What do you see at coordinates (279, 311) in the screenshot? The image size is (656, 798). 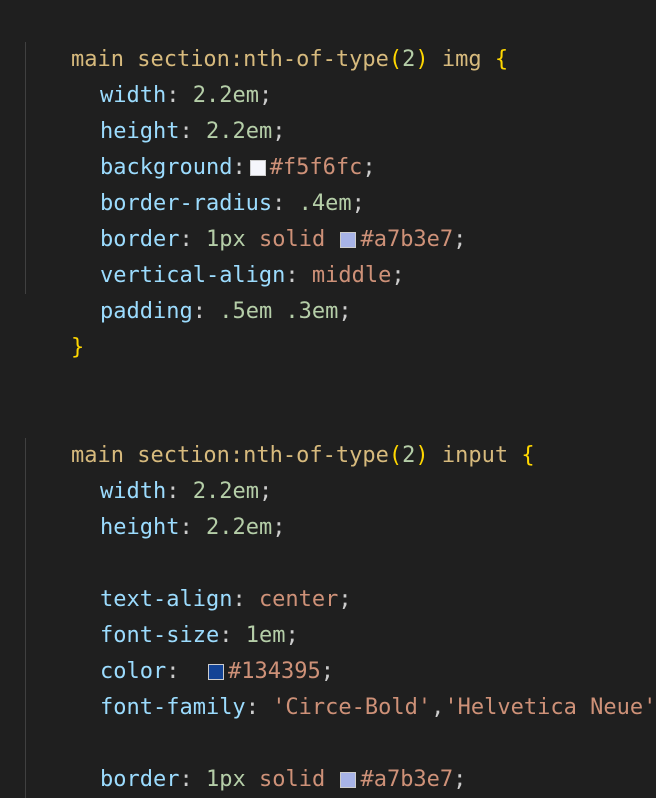 I see `property-value: .5em .3em` at bounding box center [279, 311].